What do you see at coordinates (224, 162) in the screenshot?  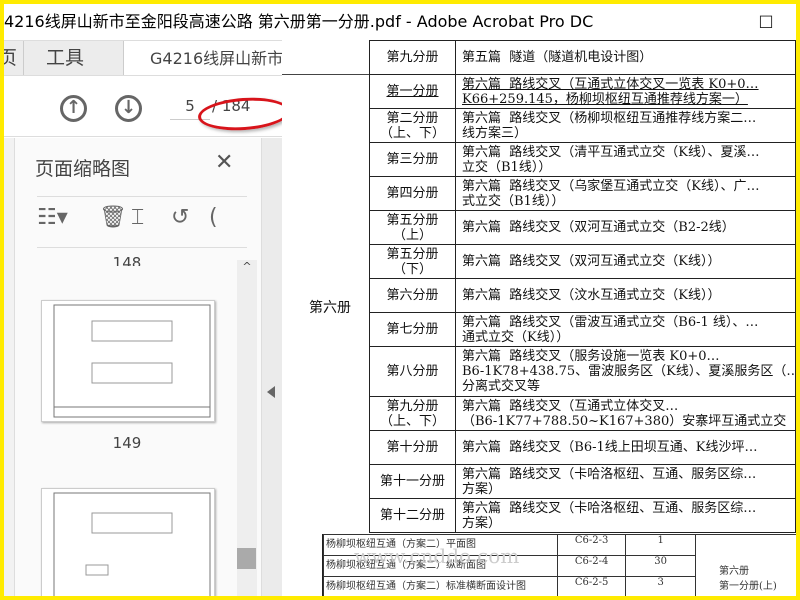 I see `close-icon: ✕` at bounding box center [224, 162].